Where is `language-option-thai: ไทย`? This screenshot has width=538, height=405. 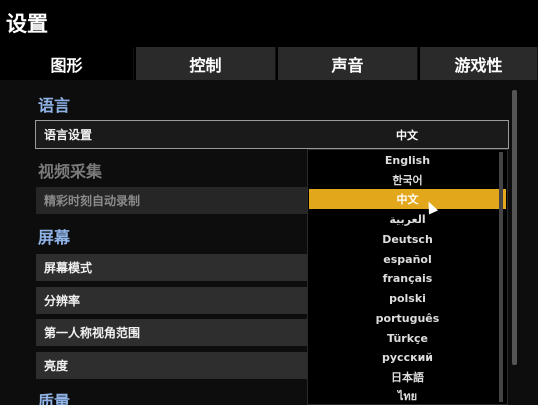
language-option-thai: ไทย is located at coordinates (407, 395).